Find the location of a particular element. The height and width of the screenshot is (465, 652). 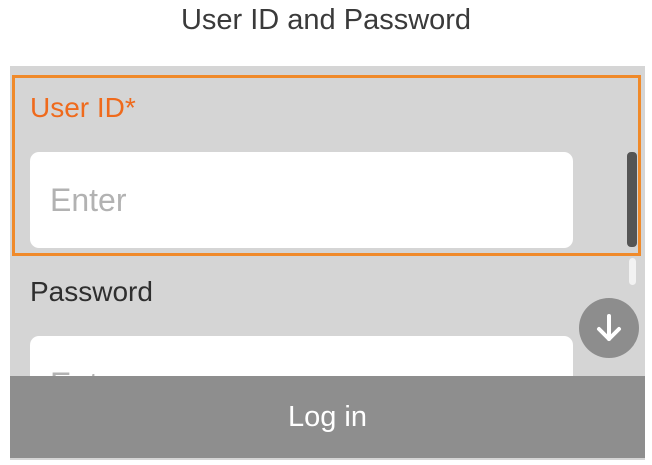

password-label: Password is located at coordinates (91, 291).